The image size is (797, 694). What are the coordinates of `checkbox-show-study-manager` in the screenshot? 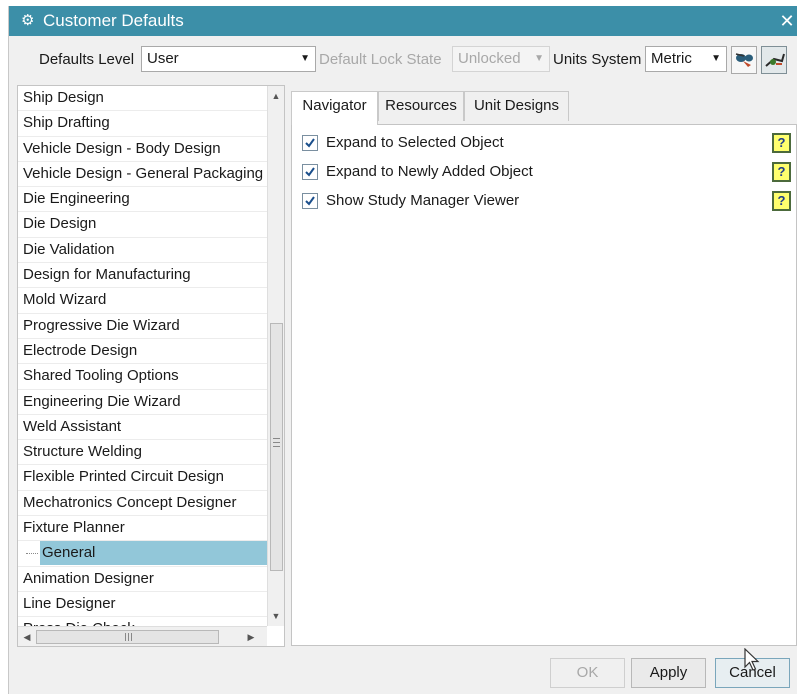 It's located at (310, 201).